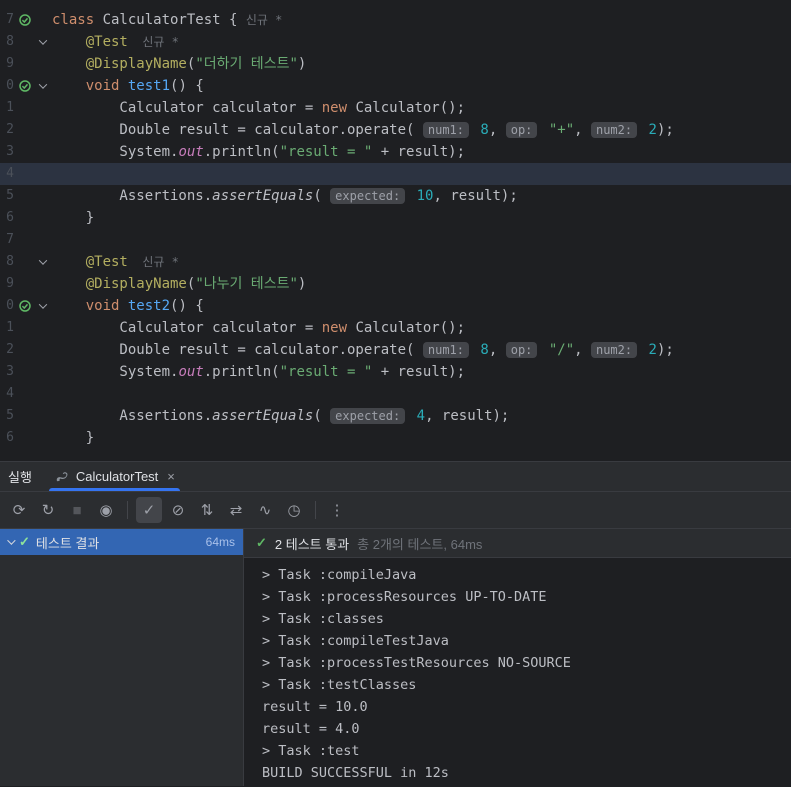 The width and height of the screenshot is (791, 787). What do you see at coordinates (73, 438) in the screenshot?
I see `code-text: }` at bounding box center [73, 438].